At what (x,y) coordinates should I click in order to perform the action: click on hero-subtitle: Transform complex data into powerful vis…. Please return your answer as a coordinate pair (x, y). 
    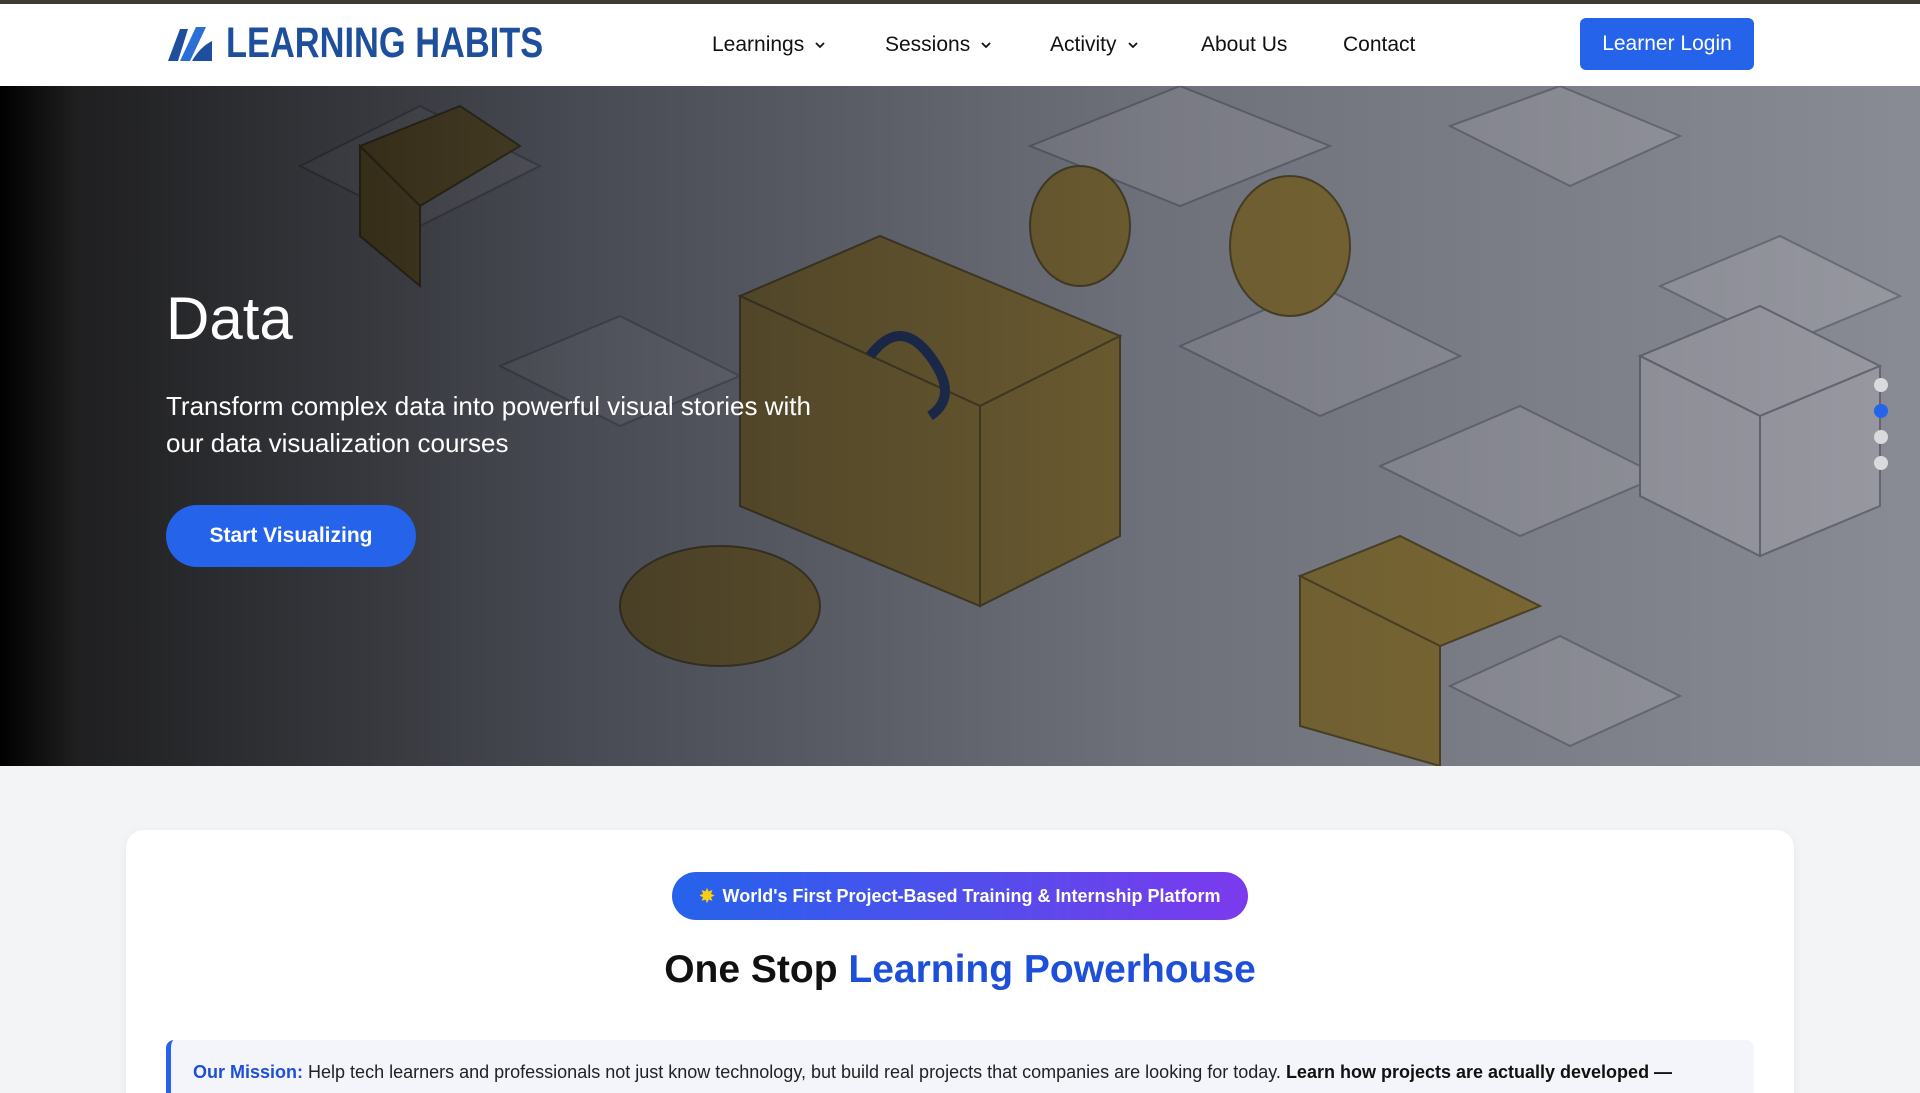
    Looking at the image, I should click on (488, 424).